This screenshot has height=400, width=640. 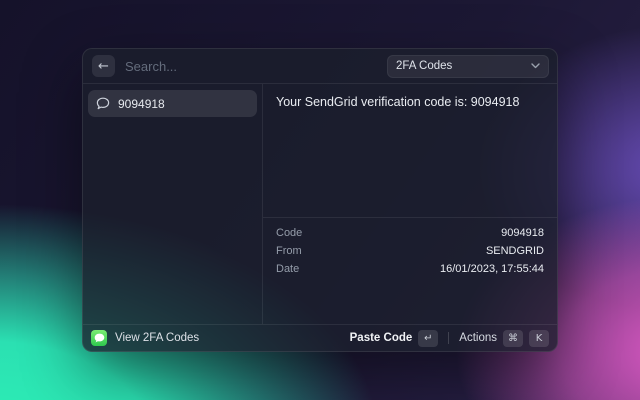 I want to click on footer-separator, so click(x=449, y=338).